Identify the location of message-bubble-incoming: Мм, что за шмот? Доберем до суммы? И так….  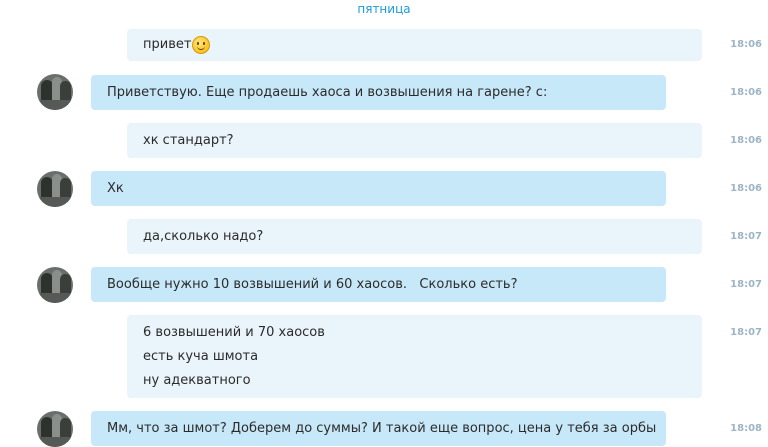
(378, 428).